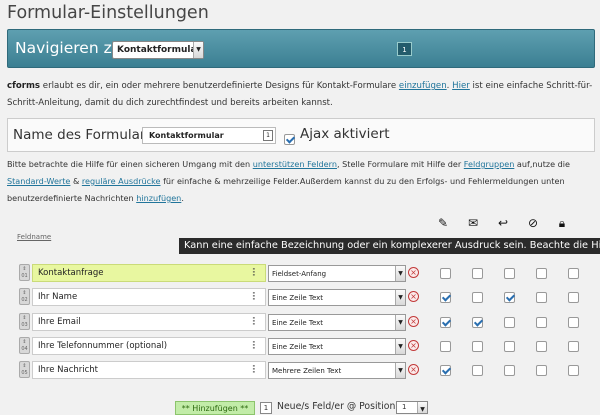 This screenshot has width=600, height=415. I want to click on field-row: ⇕ 01 Kontaktanfrage ⫶⫶ Fieldset-Anfang ▼ ×, so click(306, 274).